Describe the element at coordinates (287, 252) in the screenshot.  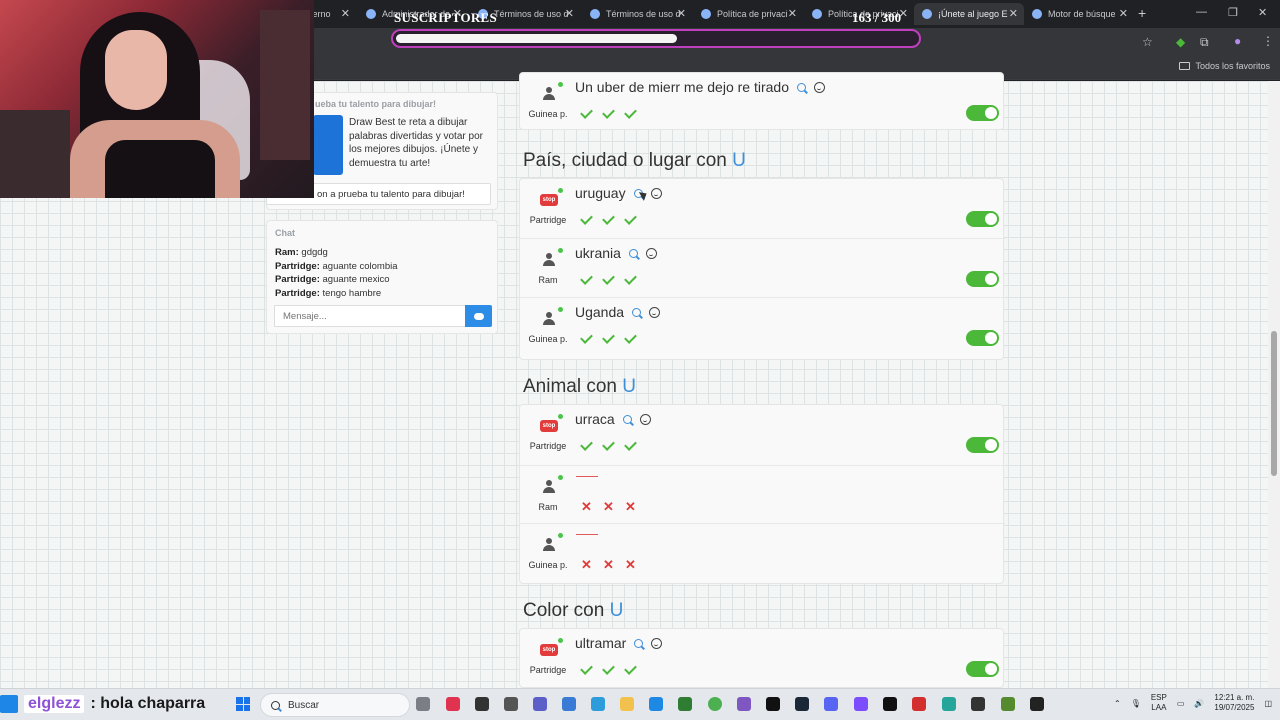
I see `chat-user: Ram:` at that location.